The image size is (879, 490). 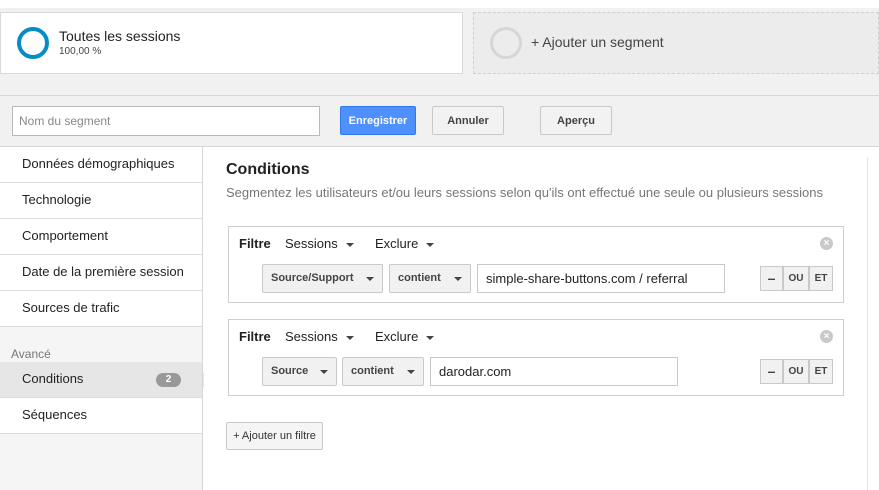 I want to click on segment-percent: 100,00 %, so click(x=80, y=51).